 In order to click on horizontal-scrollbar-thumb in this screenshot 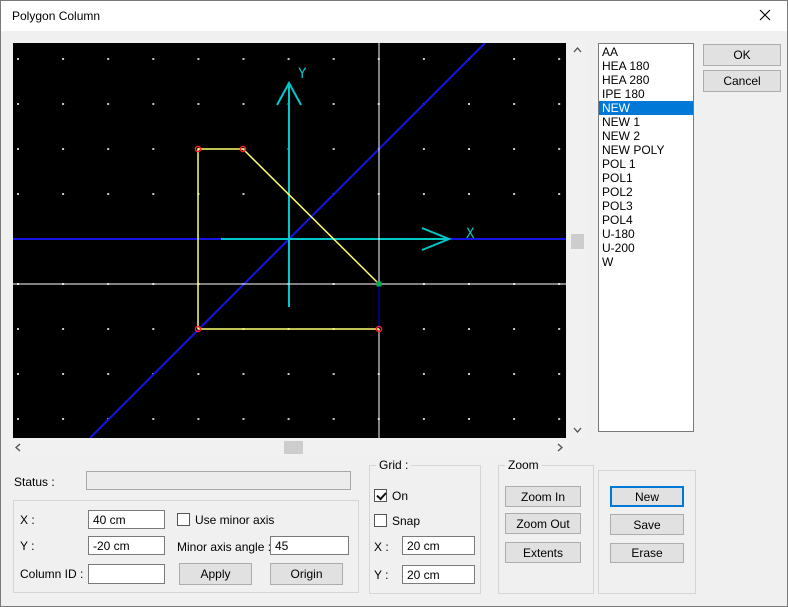, I will do `click(293, 447)`.